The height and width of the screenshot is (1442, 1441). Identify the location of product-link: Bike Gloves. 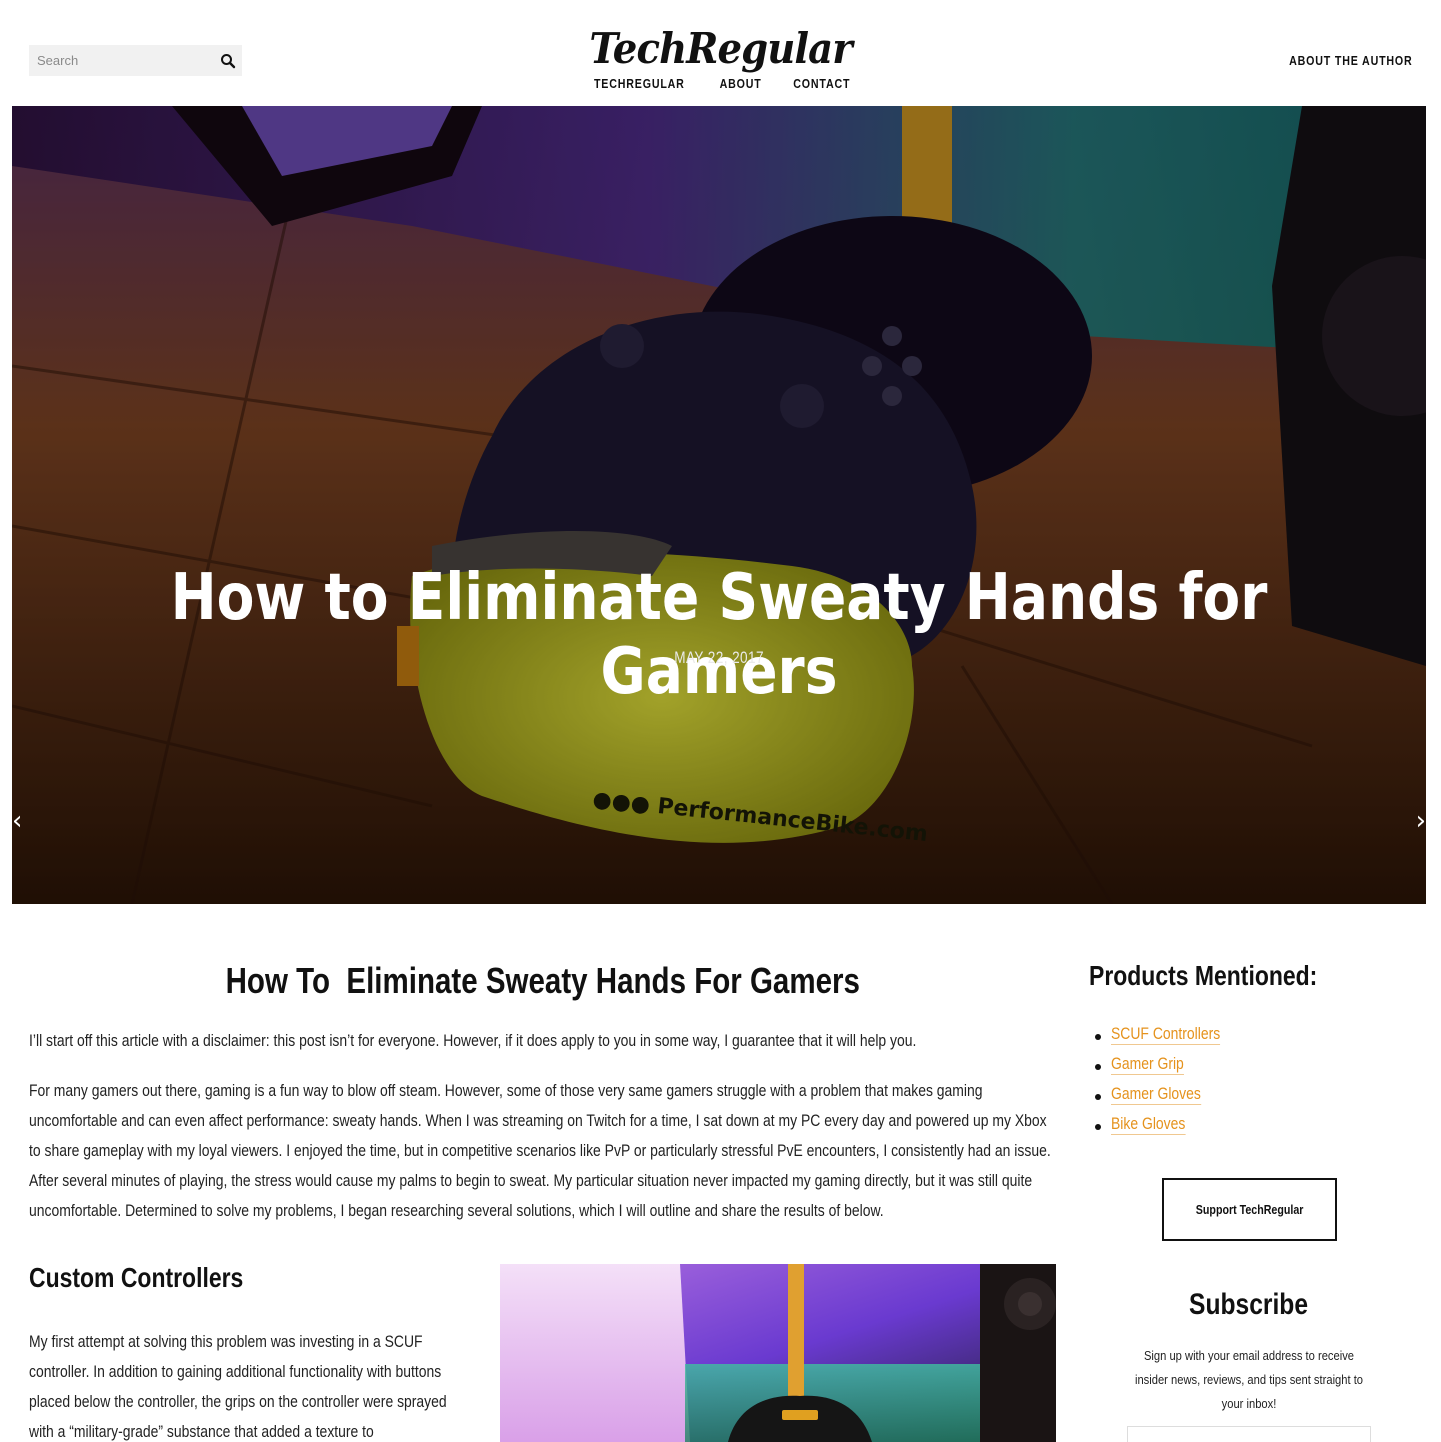
(1148, 1124).